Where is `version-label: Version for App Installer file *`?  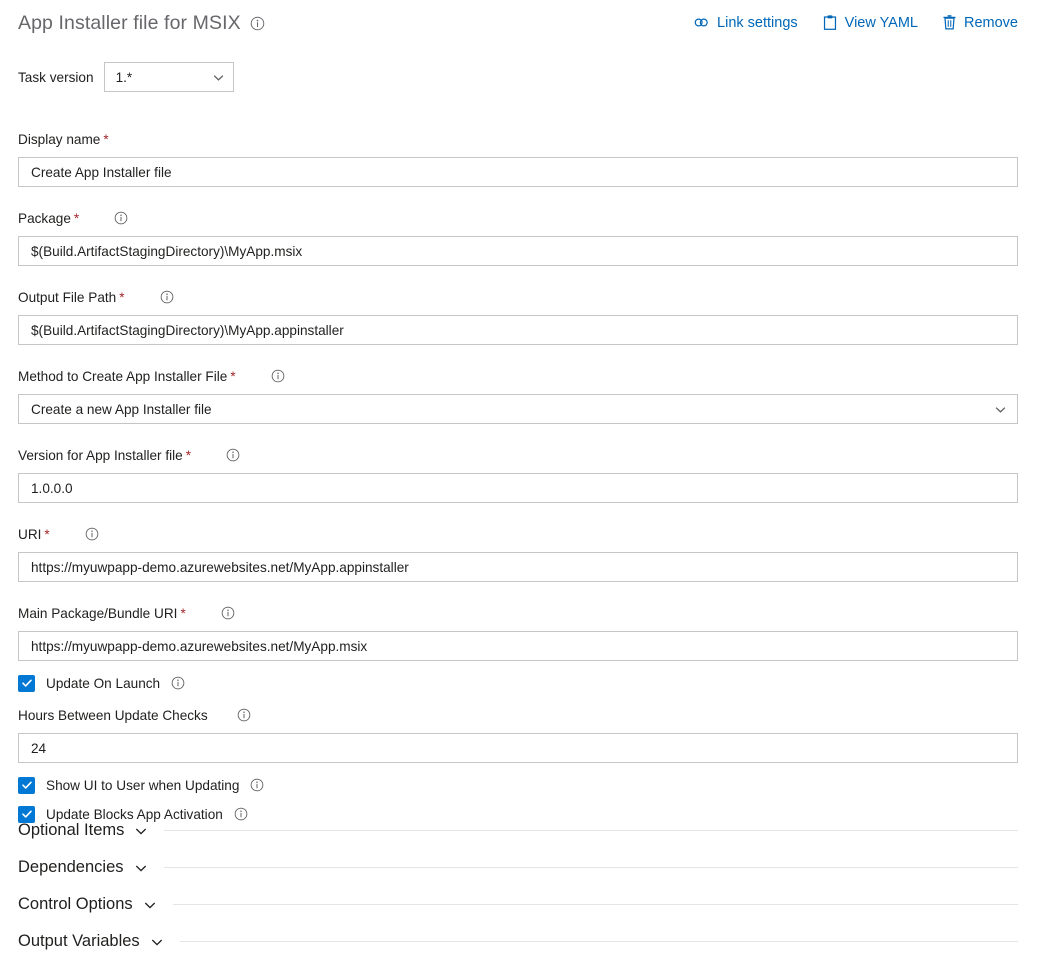 version-label: Version for App Installer file * is located at coordinates (105, 455).